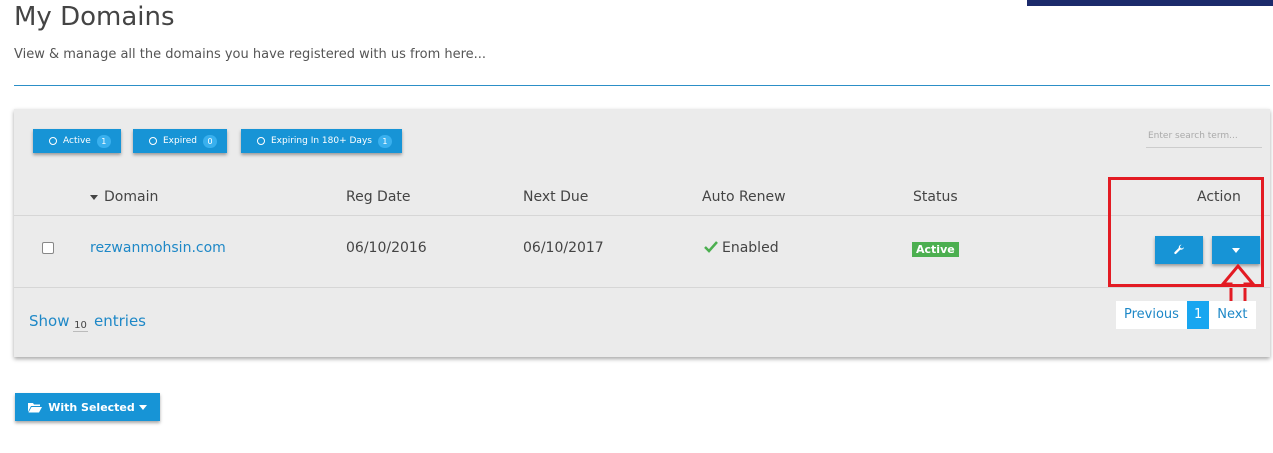  Describe the element at coordinates (94, 17) in the screenshot. I see `page-title: My Domains` at that location.